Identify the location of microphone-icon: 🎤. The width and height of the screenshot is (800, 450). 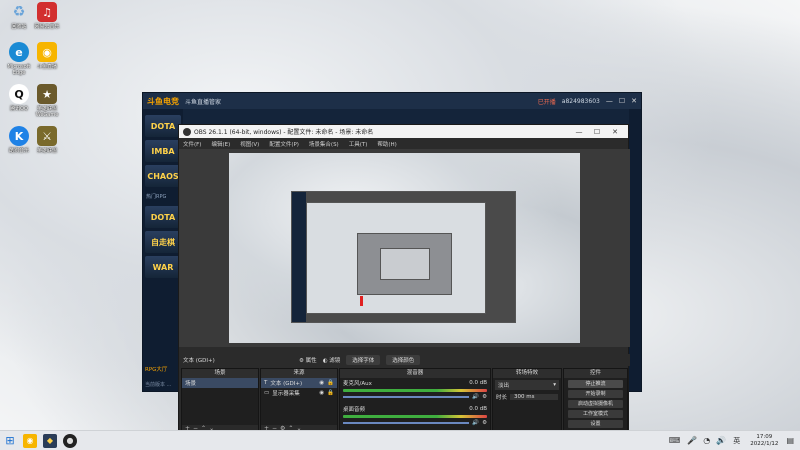
(692, 440).